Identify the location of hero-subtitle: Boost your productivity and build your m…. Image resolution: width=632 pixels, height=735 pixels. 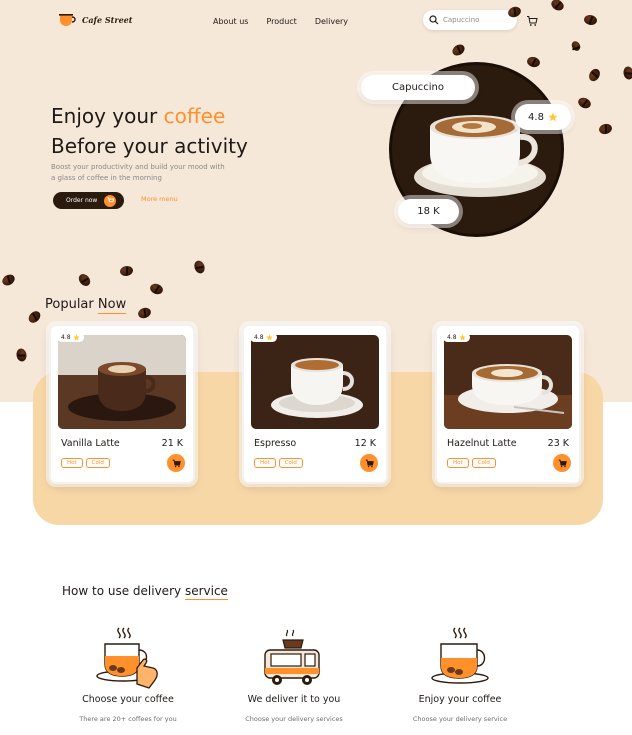
(138, 172).